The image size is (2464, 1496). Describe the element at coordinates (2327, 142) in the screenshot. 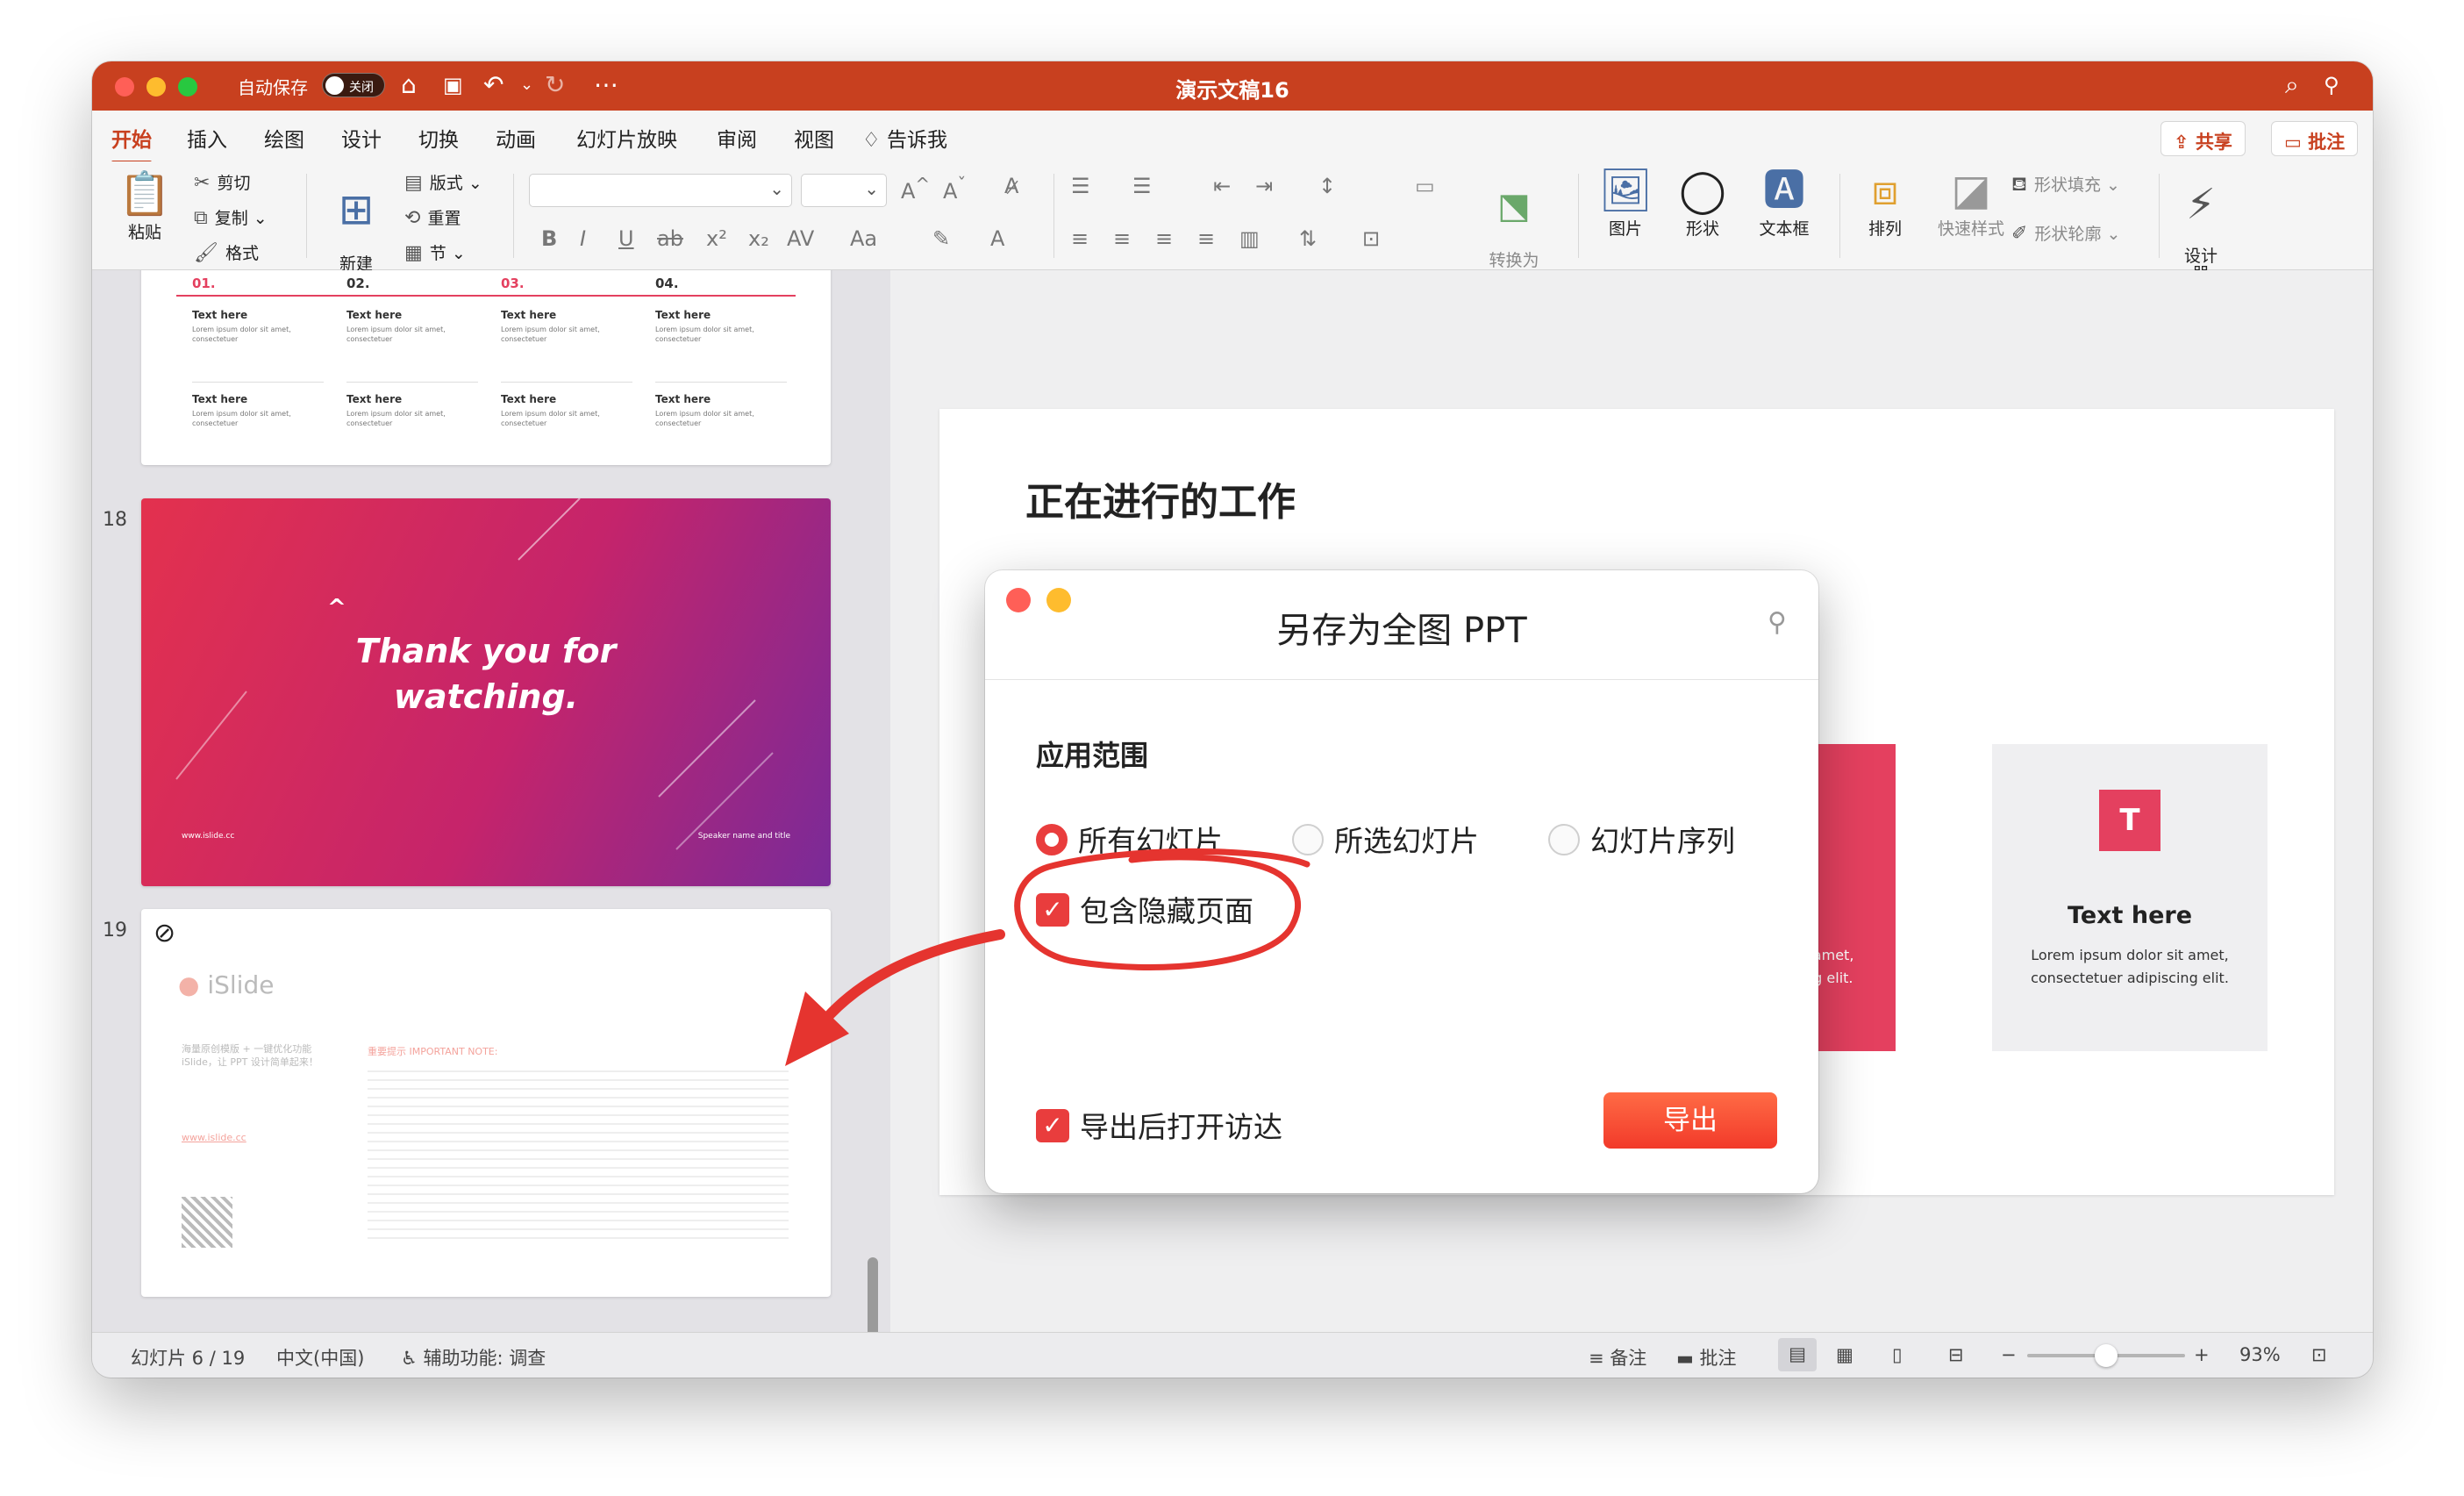

I see `comment-label: 批注` at that location.